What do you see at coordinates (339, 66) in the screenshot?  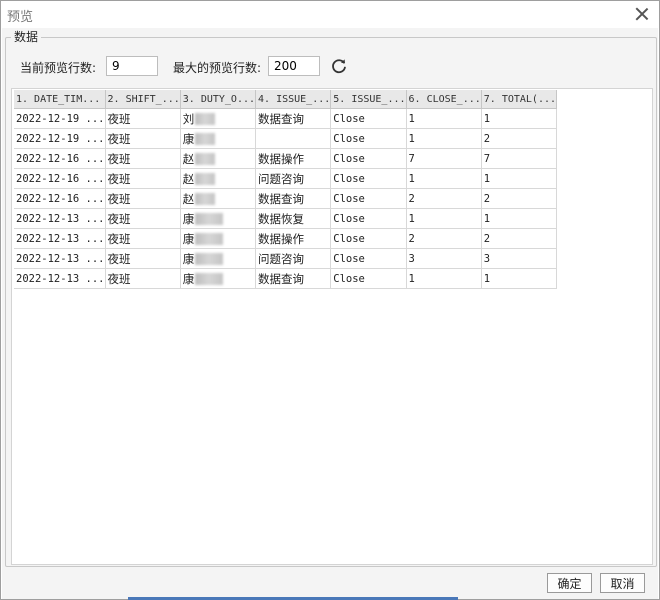 I see `refresh-icon` at bounding box center [339, 66].